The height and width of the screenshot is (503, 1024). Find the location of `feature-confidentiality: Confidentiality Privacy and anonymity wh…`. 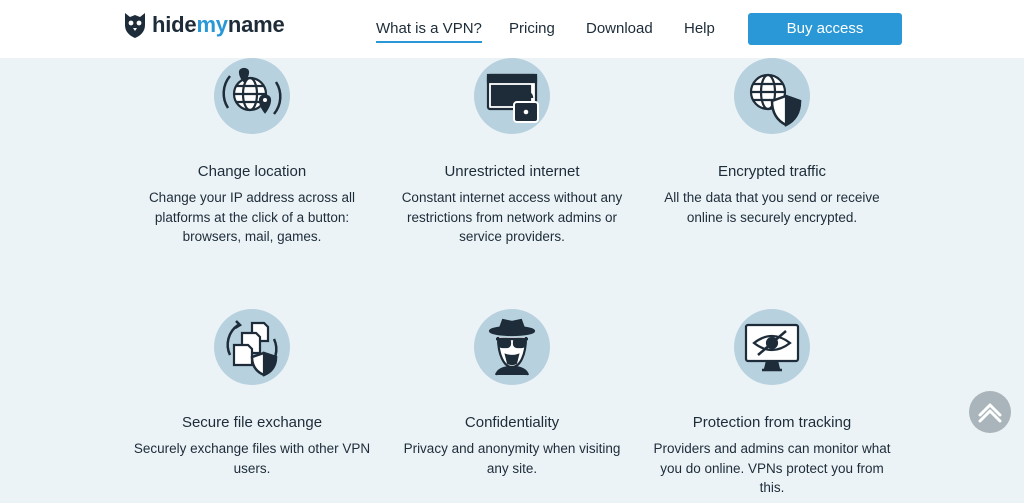

feature-confidentiality: Confidentiality Privacy and anonymity wh… is located at coordinates (512, 393).